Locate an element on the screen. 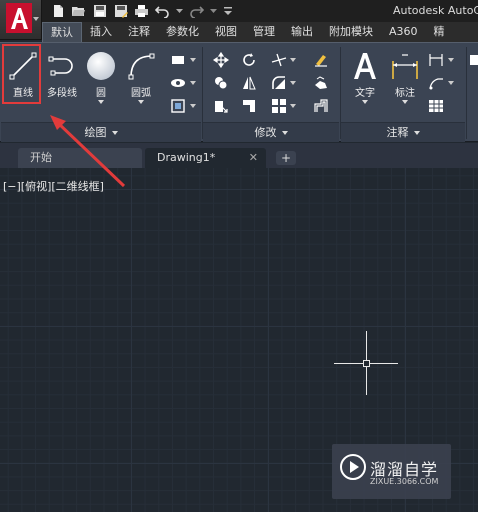 The width and height of the screenshot is (478, 512). watermark-subtitle: ZIXUE.3066.COM is located at coordinates (404, 481).